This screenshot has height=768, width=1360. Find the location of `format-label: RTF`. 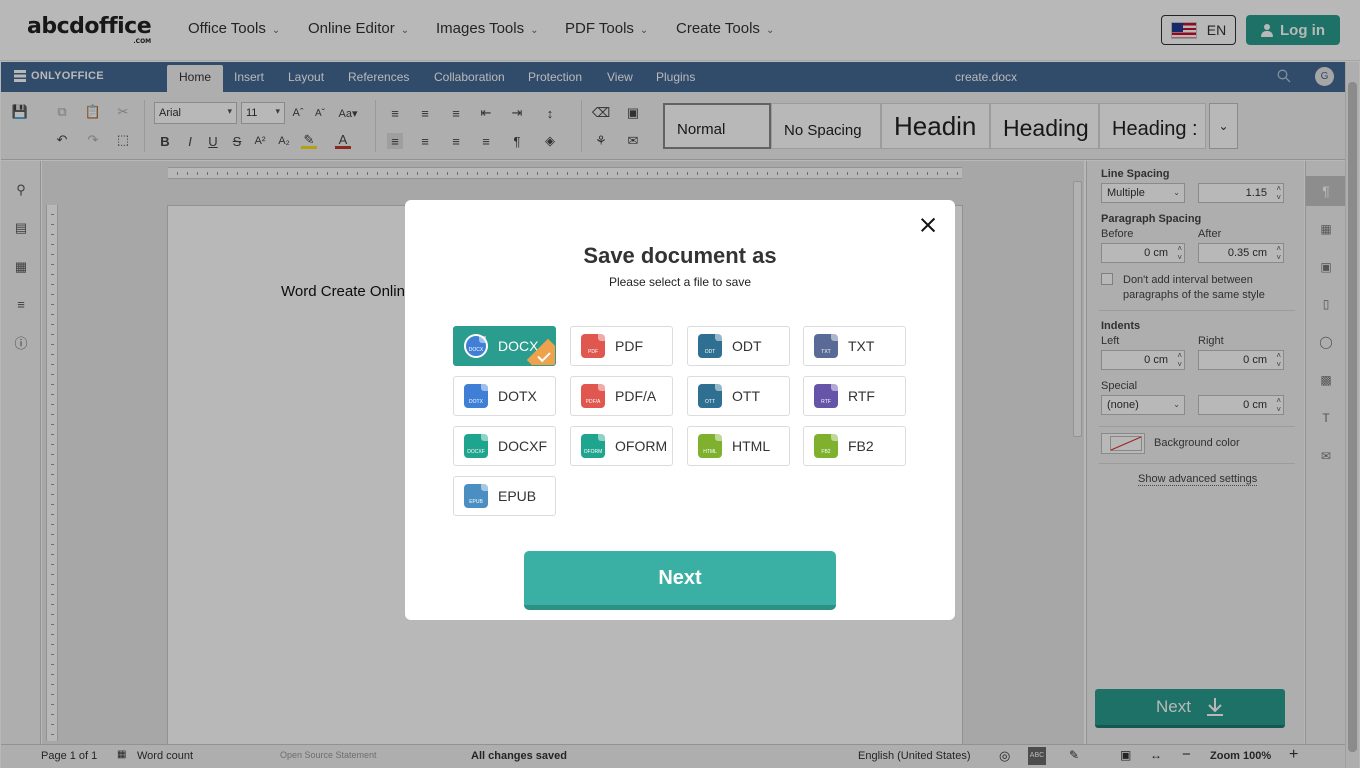

format-label: RTF is located at coordinates (861, 396).